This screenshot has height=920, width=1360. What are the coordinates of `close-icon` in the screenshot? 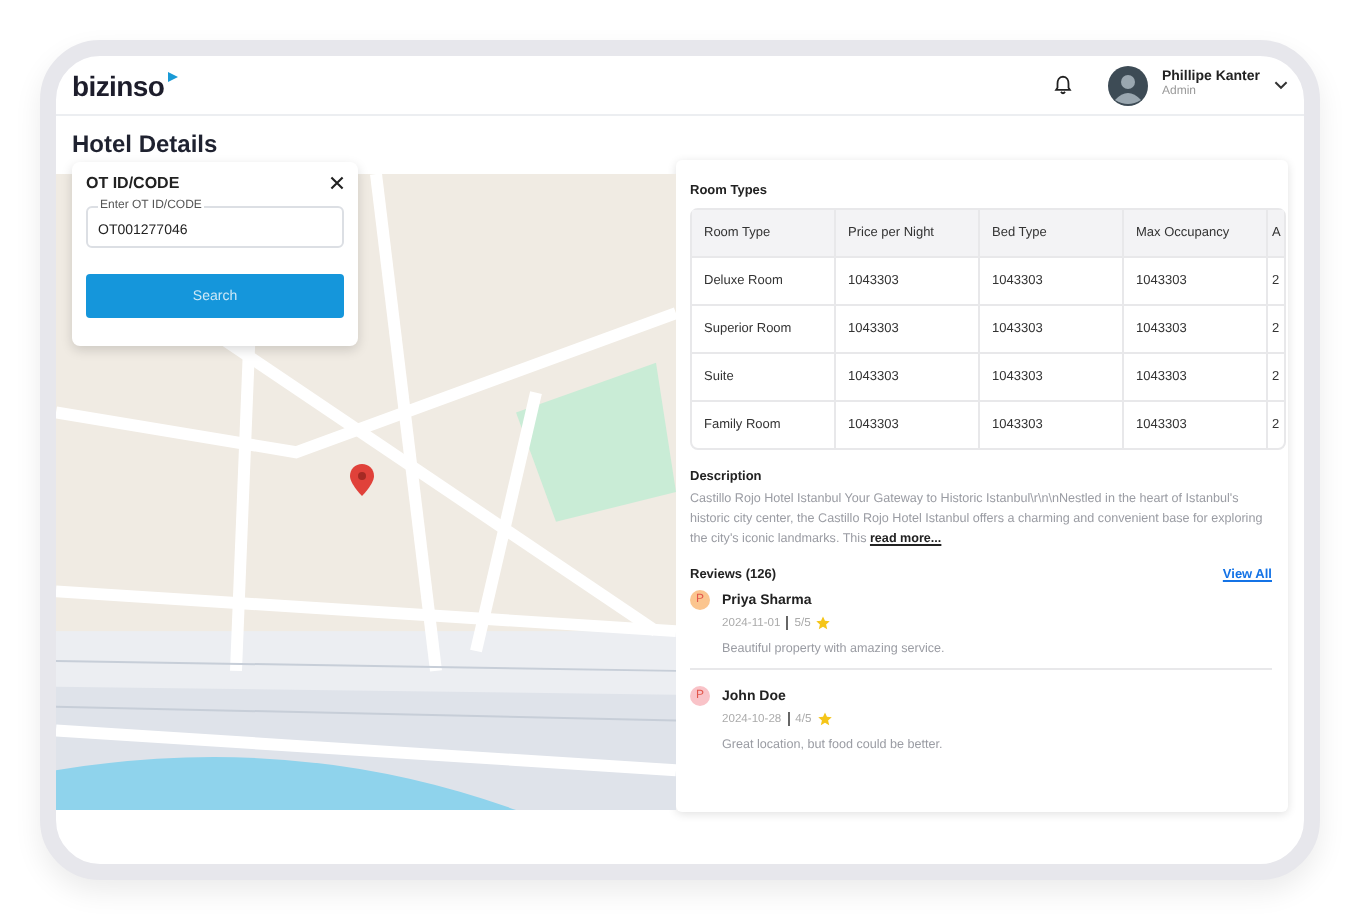 It's located at (337, 183).